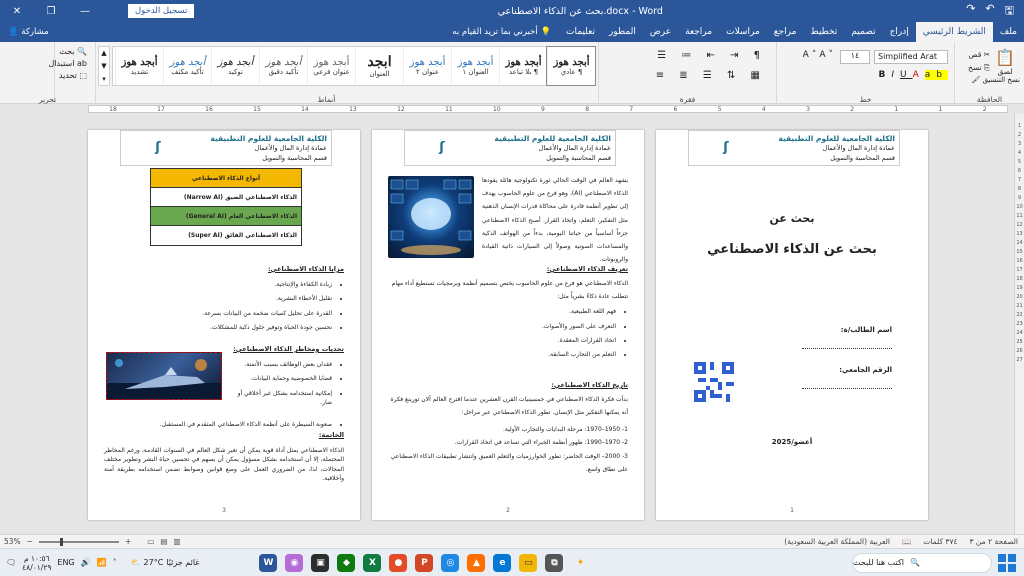 Image resolution: width=1024 pixels, height=576 pixels. Describe the element at coordinates (12, 541) in the screenshot. I see `zoom-level: 53%` at that location.